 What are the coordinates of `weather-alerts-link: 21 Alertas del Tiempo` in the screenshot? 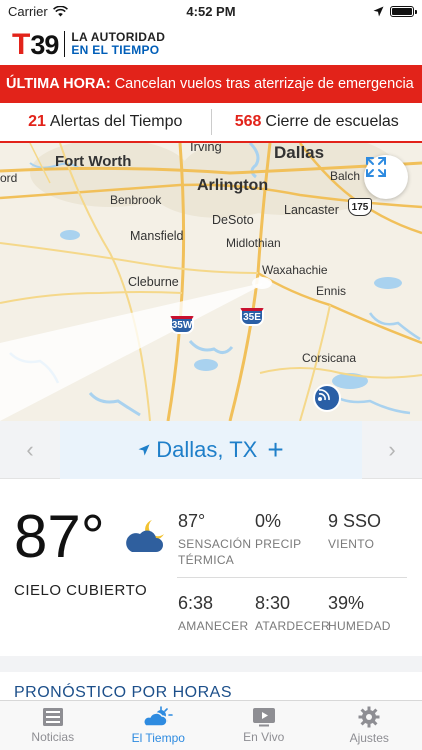 It's located at (105, 122).